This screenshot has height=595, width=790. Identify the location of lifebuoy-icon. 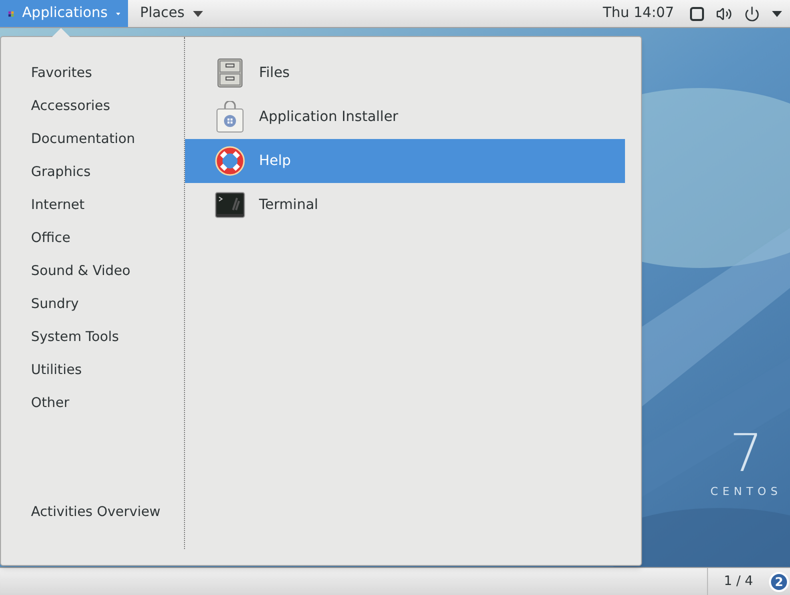
(230, 161).